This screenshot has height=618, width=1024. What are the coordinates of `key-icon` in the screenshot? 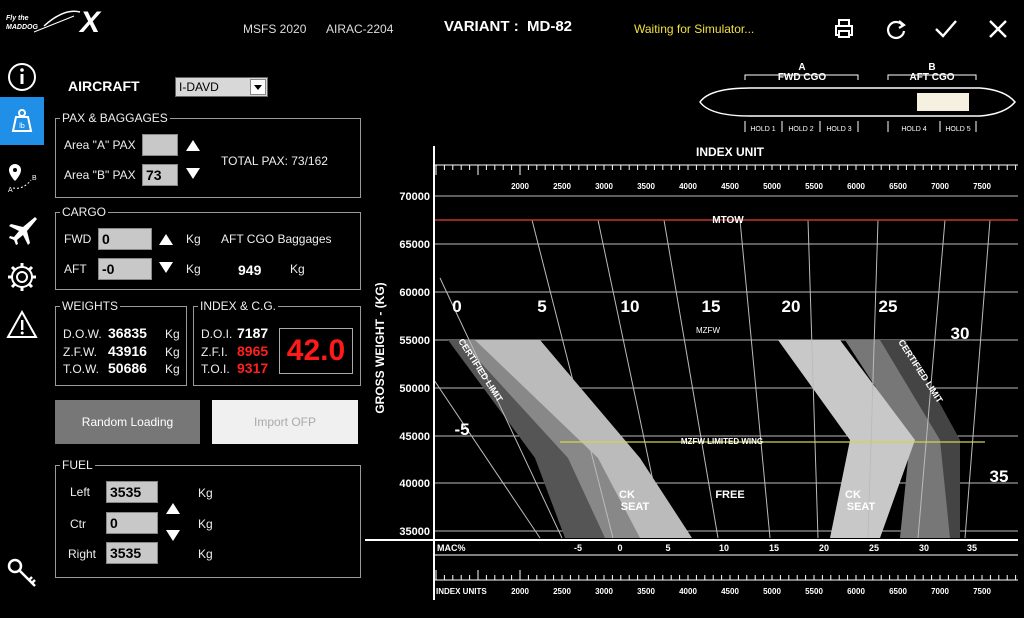 It's located at (22, 573).